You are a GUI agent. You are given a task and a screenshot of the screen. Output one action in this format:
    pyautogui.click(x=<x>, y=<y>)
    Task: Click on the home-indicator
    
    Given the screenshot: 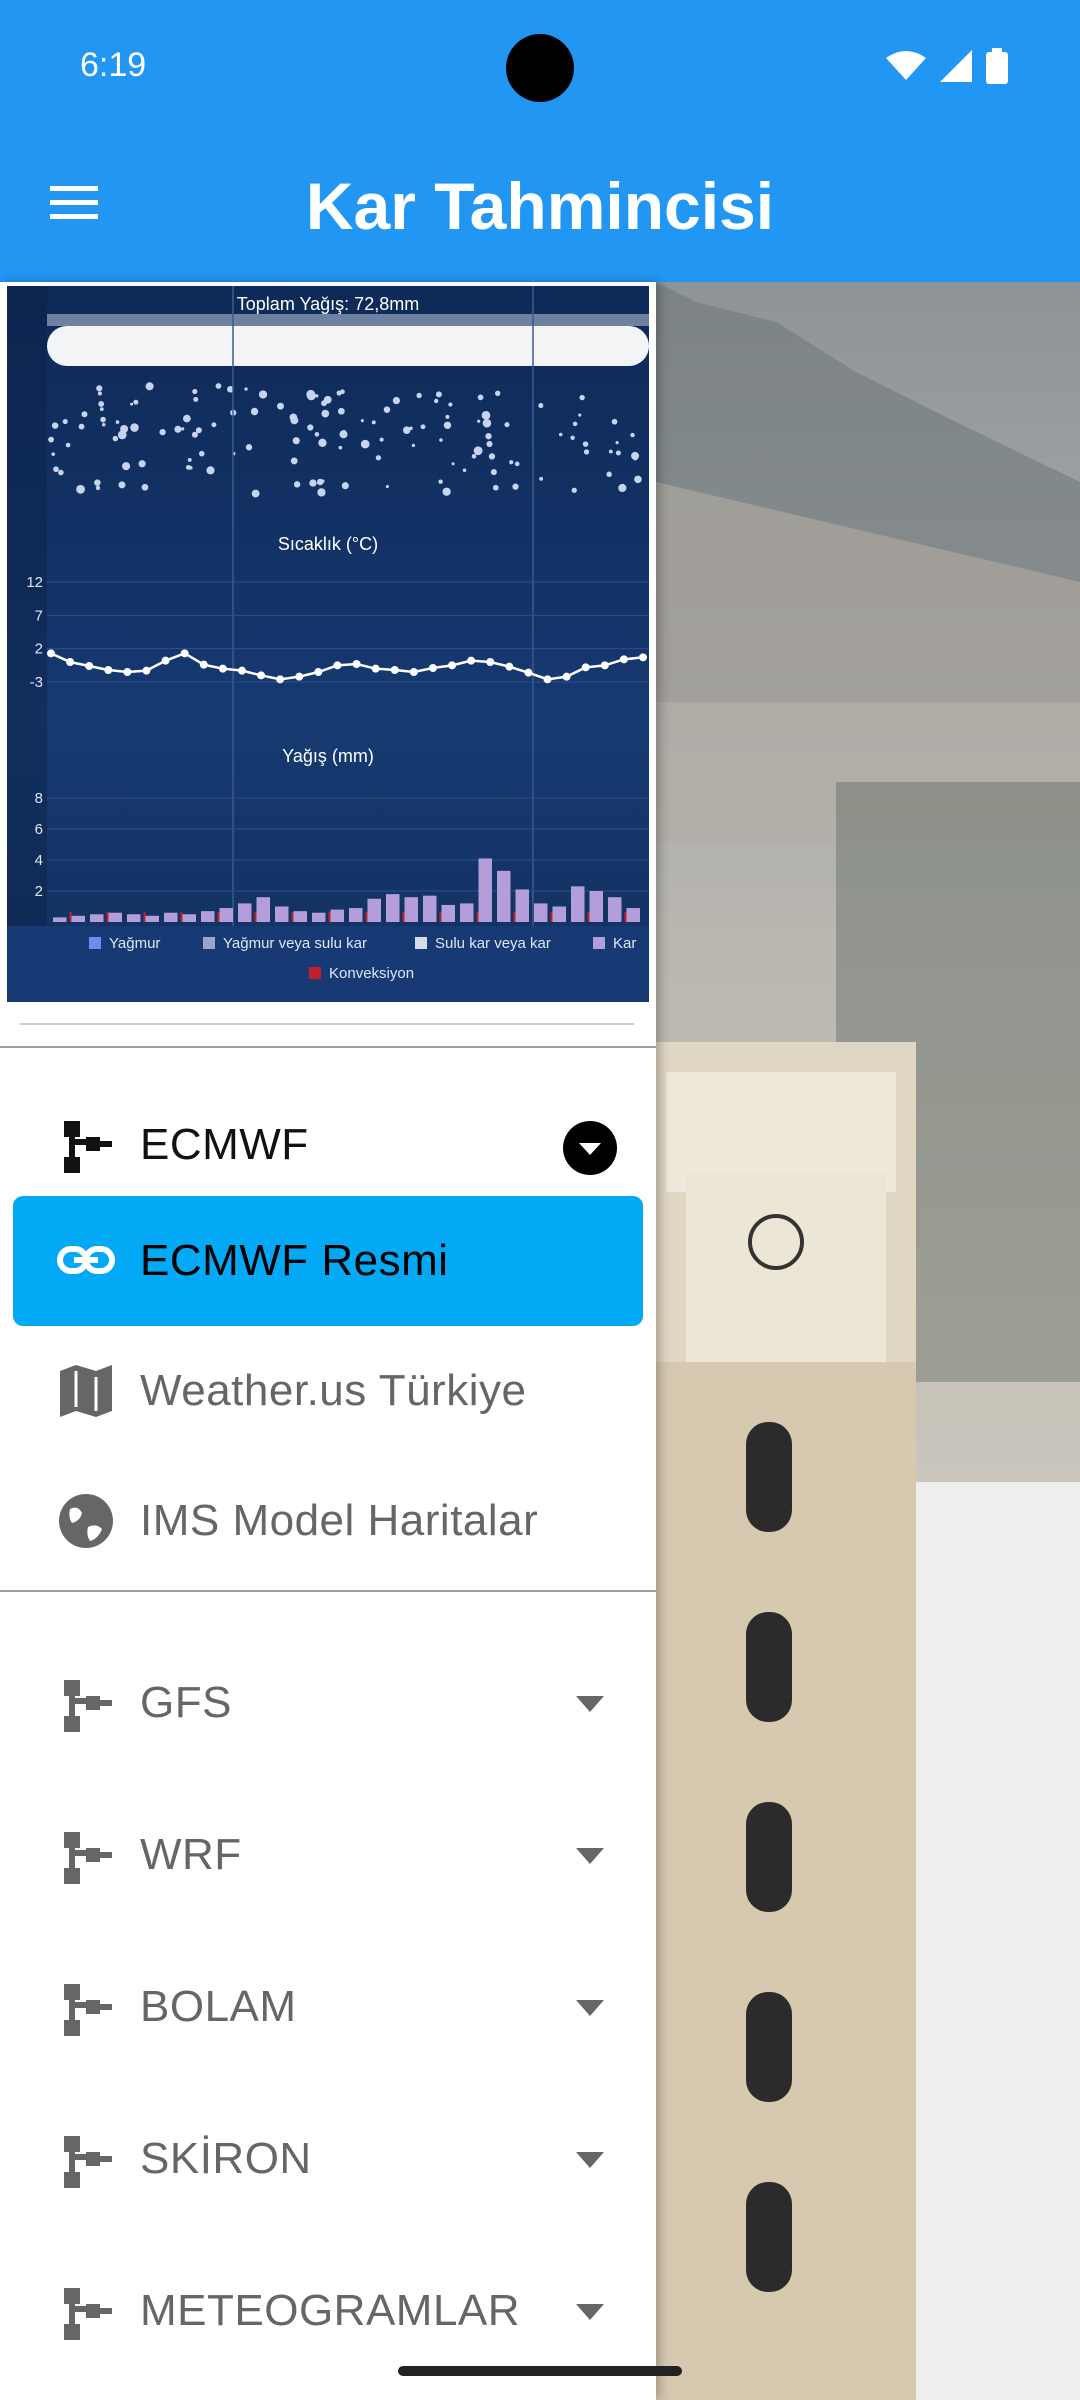 What is the action you would take?
    pyautogui.click(x=540, y=2371)
    